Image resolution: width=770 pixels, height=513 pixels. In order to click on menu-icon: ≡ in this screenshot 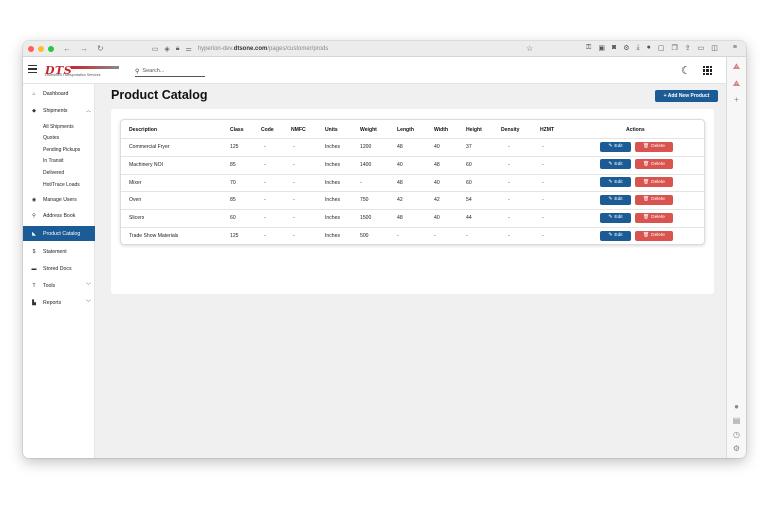, I will do `click(735, 48)`.